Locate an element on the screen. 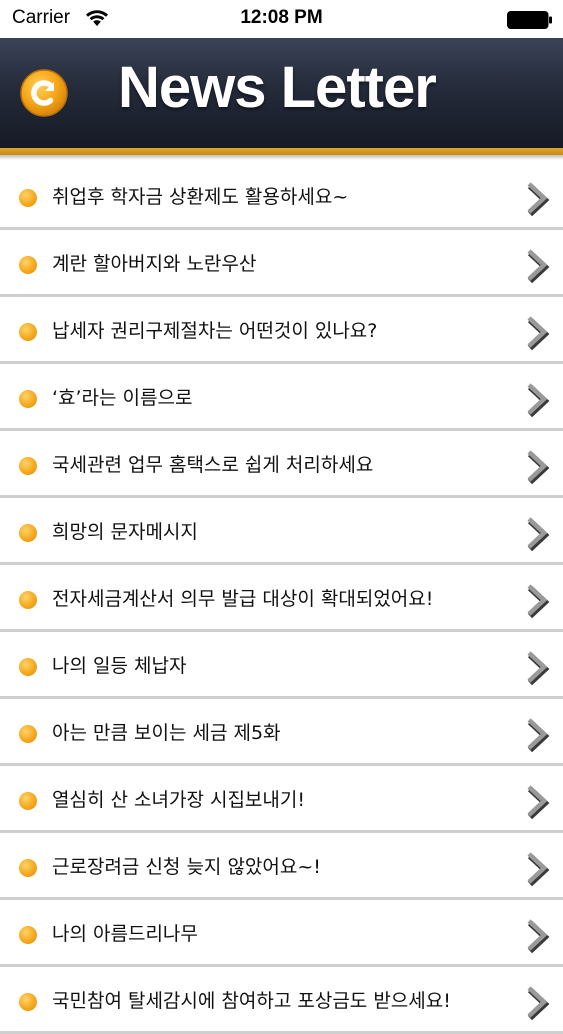 The image size is (563, 1034). list-item-title: 근로장려금 신청 늦지 않았어요~! is located at coordinates (186, 867).